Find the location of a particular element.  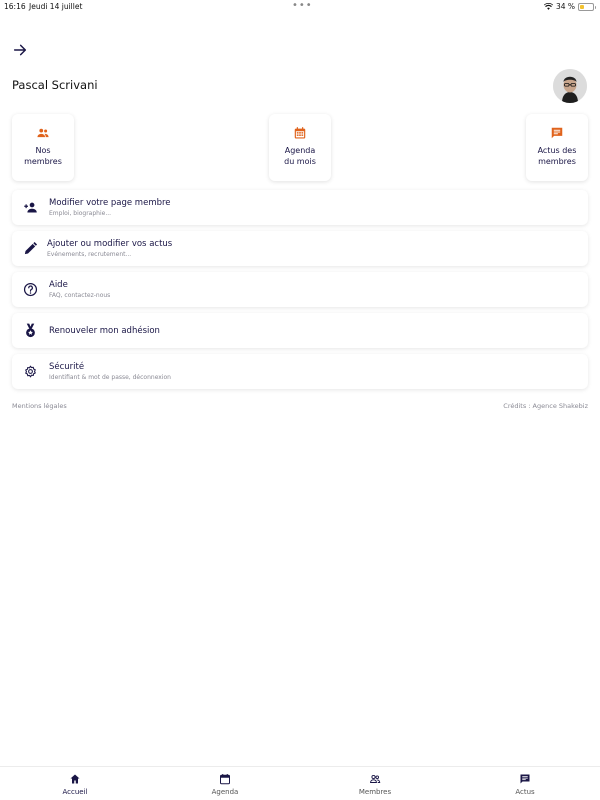

battery-percent: 34 % is located at coordinates (565, 6).